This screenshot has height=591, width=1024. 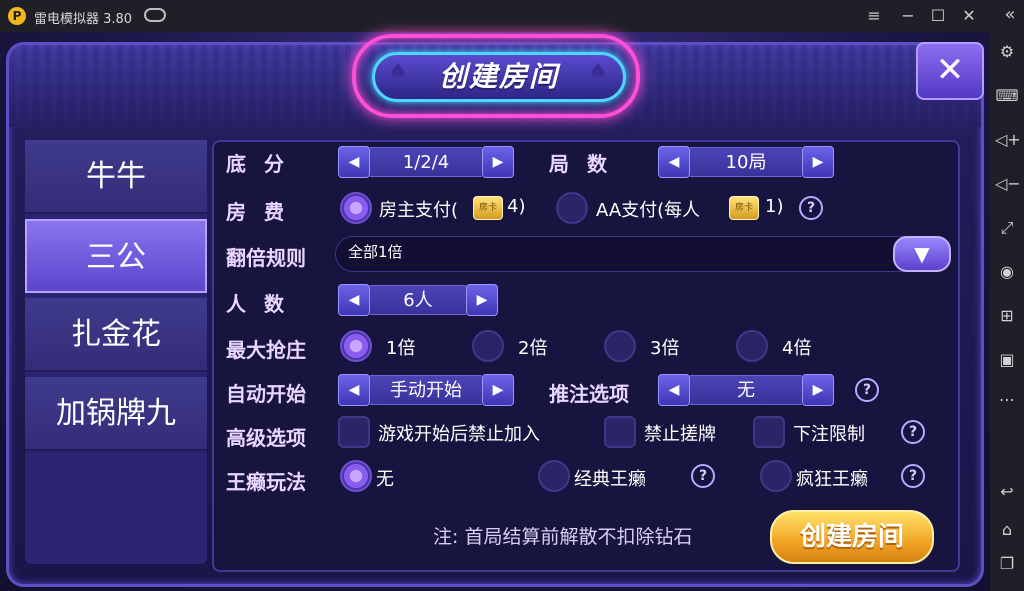 What do you see at coordinates (648, 210) in the screenshot?
I see `room-fee-aa-text: AA支付(每人` at bounding box center [648, 210].